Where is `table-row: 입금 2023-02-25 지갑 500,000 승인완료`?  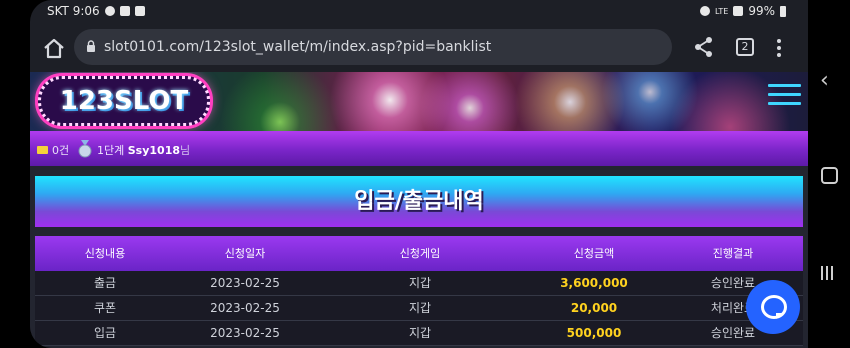 table-row: 입금 2023-02-25 지갑 500,000 승인완료 is located at coordinates (419, 333).